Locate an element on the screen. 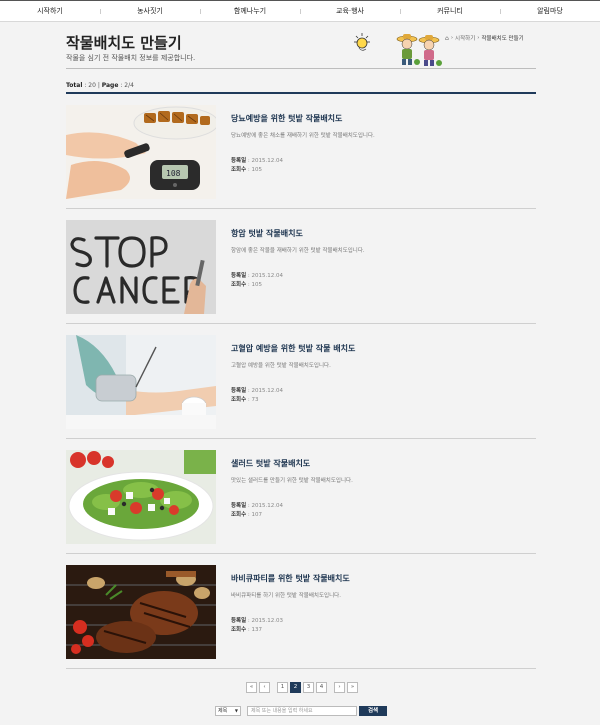 The height and width of the screenshot is (725, 600). item-description: 바비큐파티를 하기 위한 텃밭 작물배치도입니다. is located at coordinates (286, 596).